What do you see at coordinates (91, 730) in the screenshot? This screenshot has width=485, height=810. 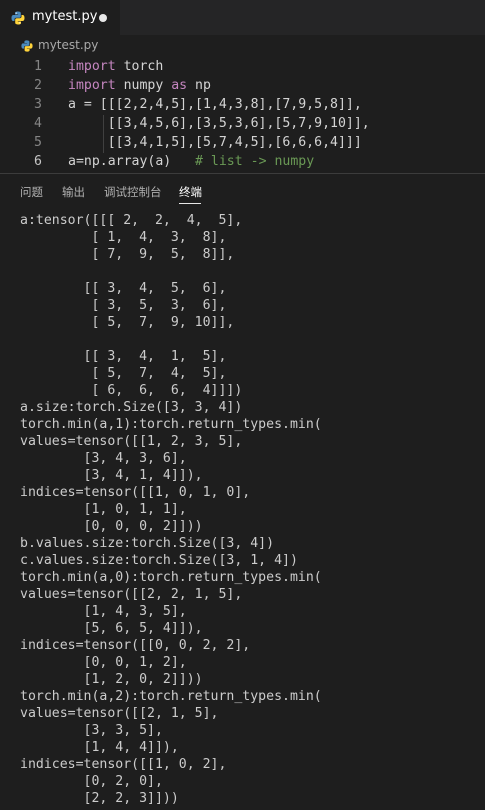 I see `terminal-line: [3, 3, 5],` at bounding box center [91, 730].